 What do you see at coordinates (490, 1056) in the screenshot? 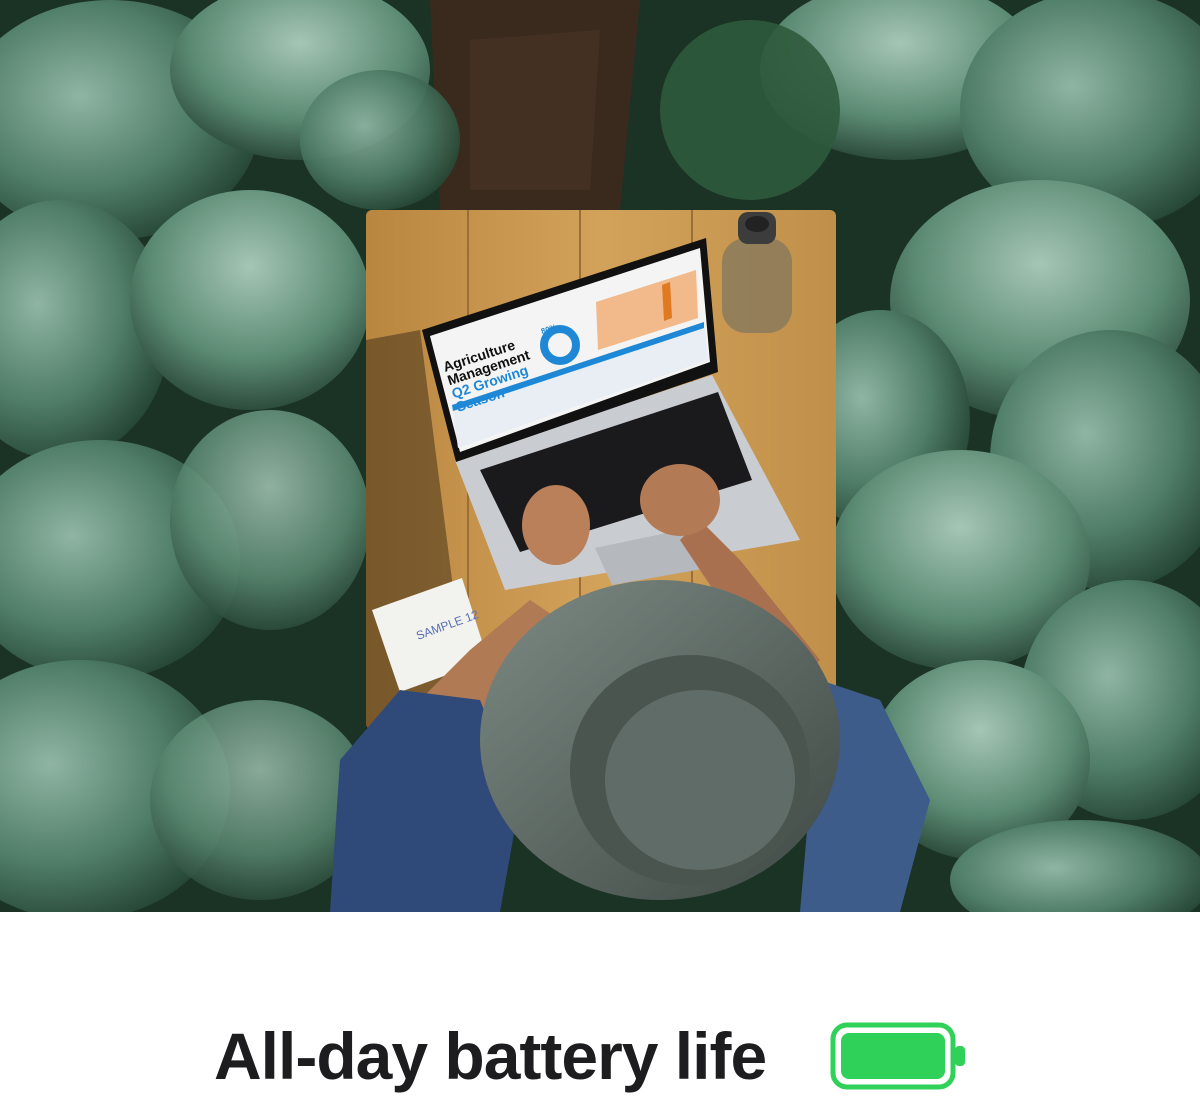
I see `caption-headline: All-day battery life` at bounding box center [490, 1056].